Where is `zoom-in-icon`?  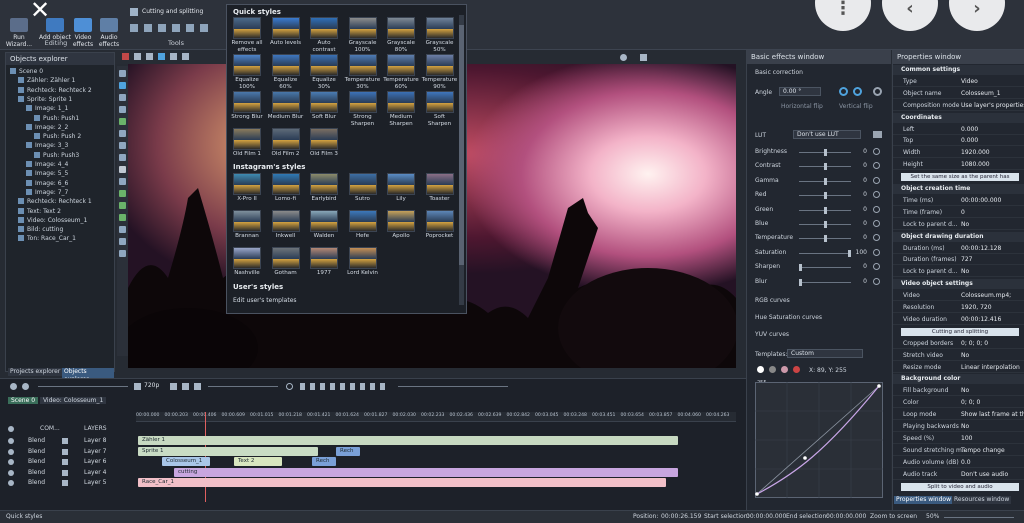 zoom-in-icon is located at coordinates (13, 386).